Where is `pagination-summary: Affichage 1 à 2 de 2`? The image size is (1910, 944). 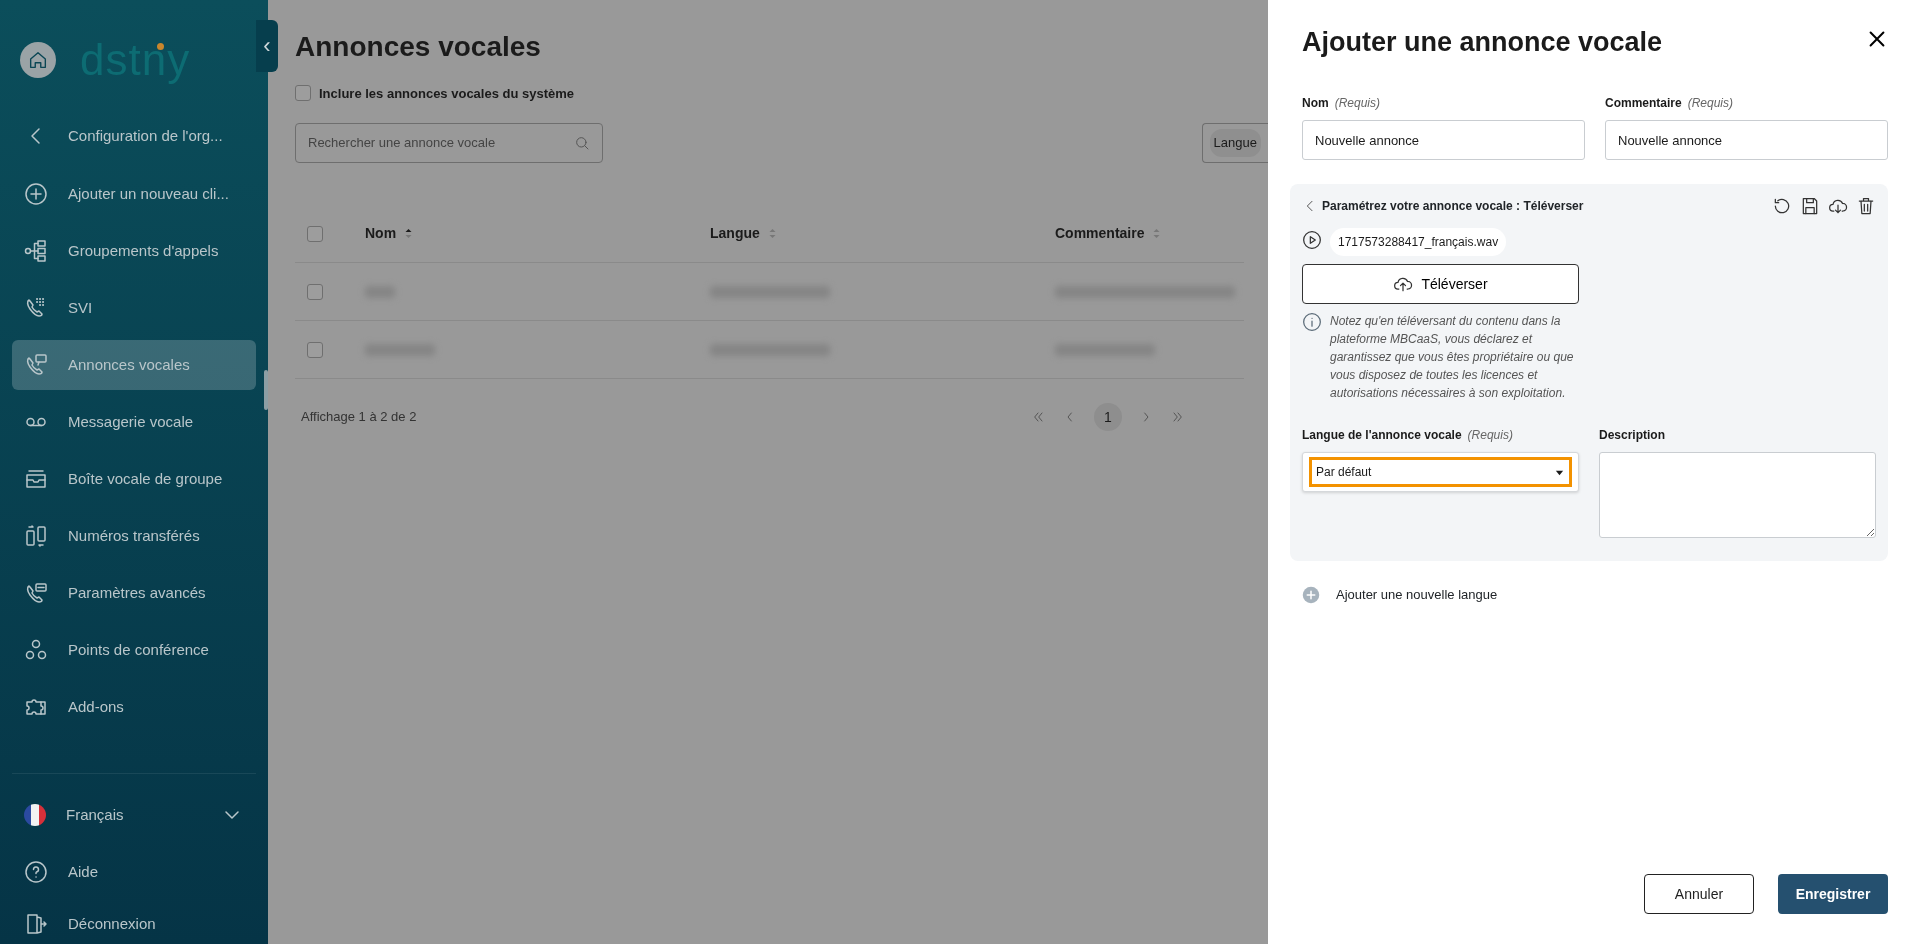
pagination-summary: Affichage 1 à 2 de 2 is located at coordinates (359, 417).